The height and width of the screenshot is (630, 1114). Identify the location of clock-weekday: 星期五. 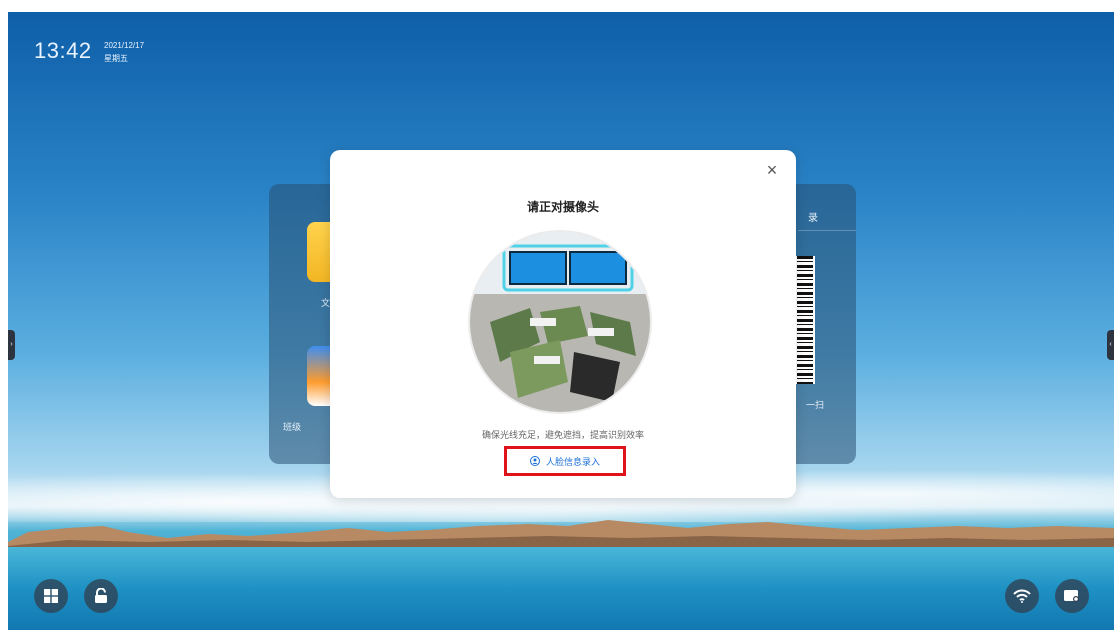
(116, 58).